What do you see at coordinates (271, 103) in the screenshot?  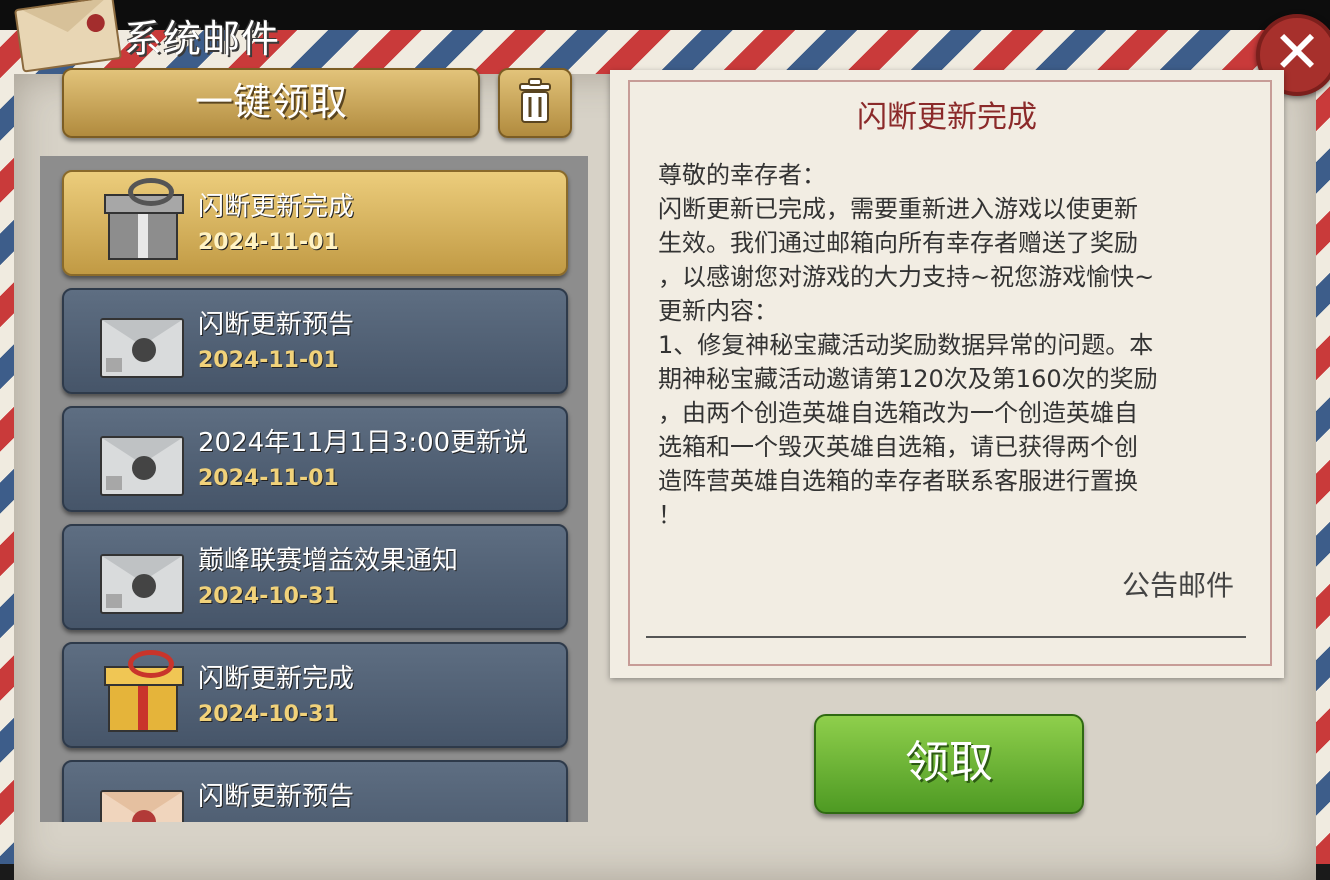 I see `claim-all-button: 一键领取` at bounding box center [271, 103].